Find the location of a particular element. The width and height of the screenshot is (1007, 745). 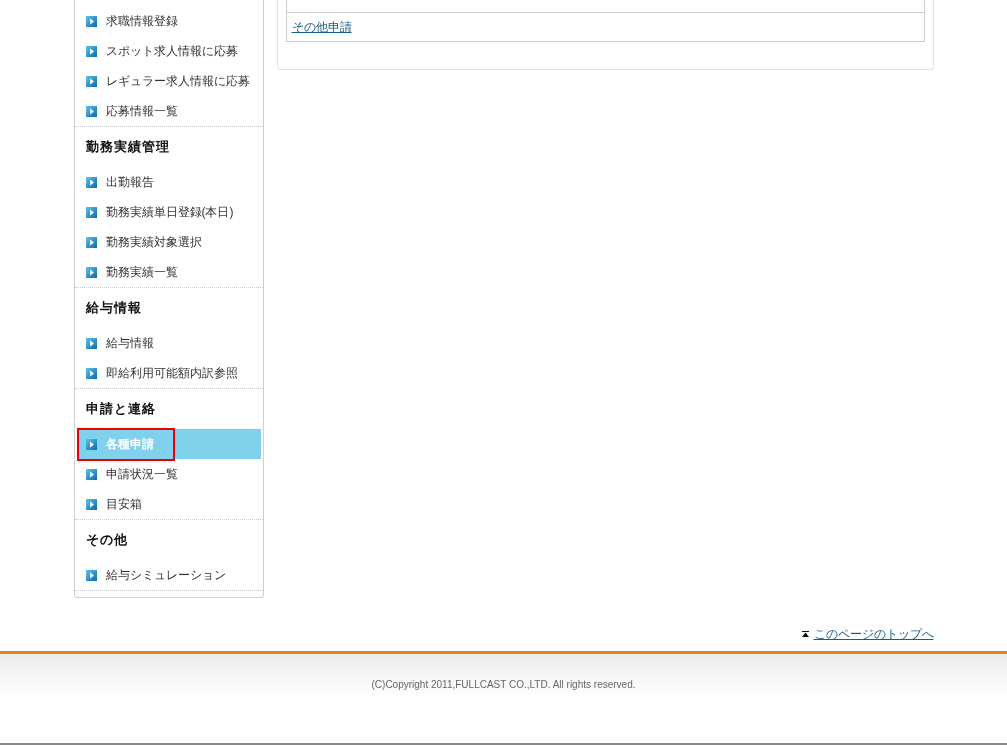

sidebar-item: 応募情報一覧 is located at coordinates (168, 111).